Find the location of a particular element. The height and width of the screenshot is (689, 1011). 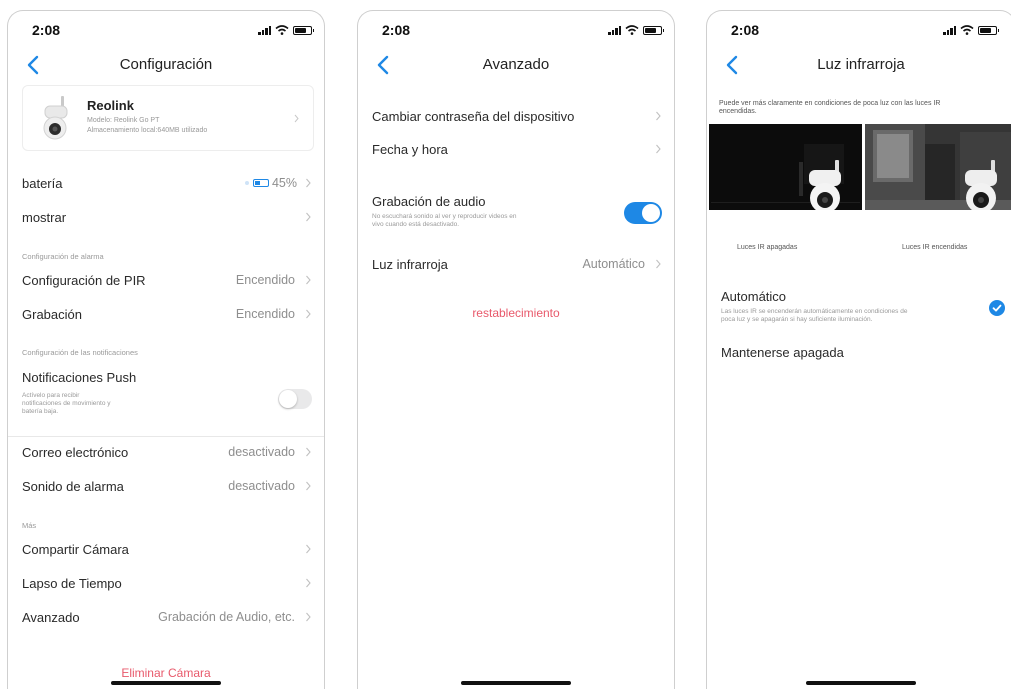

timelapse-row: Lapso de Tiempo is located at coordinates (167, 583).